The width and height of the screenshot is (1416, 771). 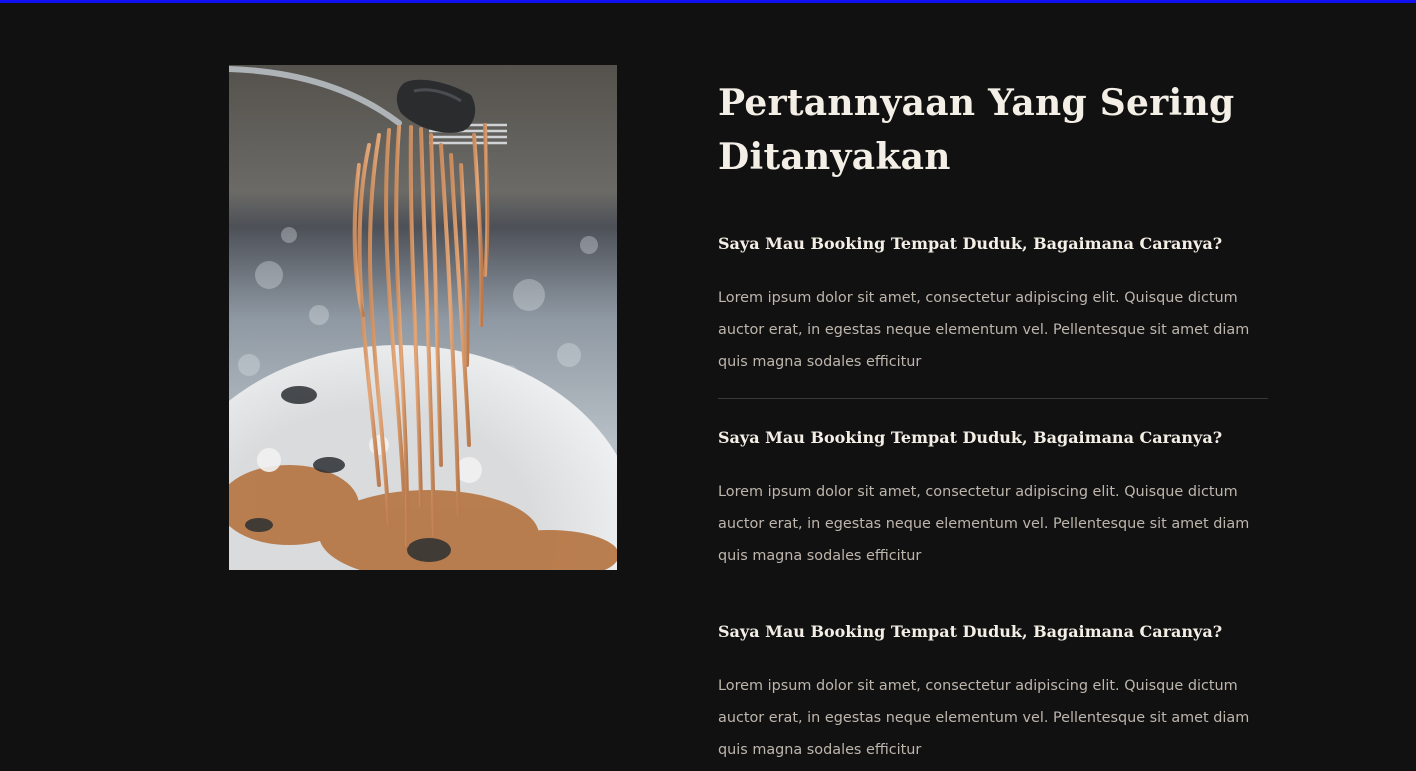 What do you see at coordinates (708, 1) in the screenshot?
I see `top-accent-bar` at bounding box center [708, 1].